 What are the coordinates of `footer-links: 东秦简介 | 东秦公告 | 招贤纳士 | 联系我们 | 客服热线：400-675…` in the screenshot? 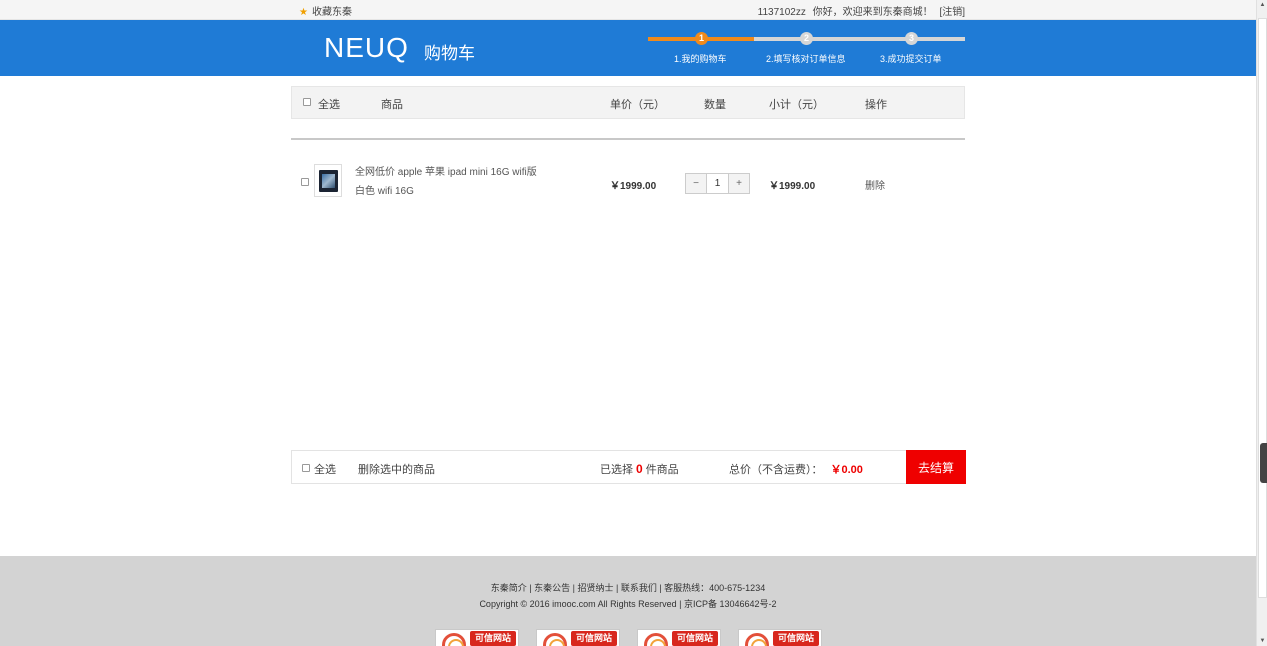 It's located at (628, 587).